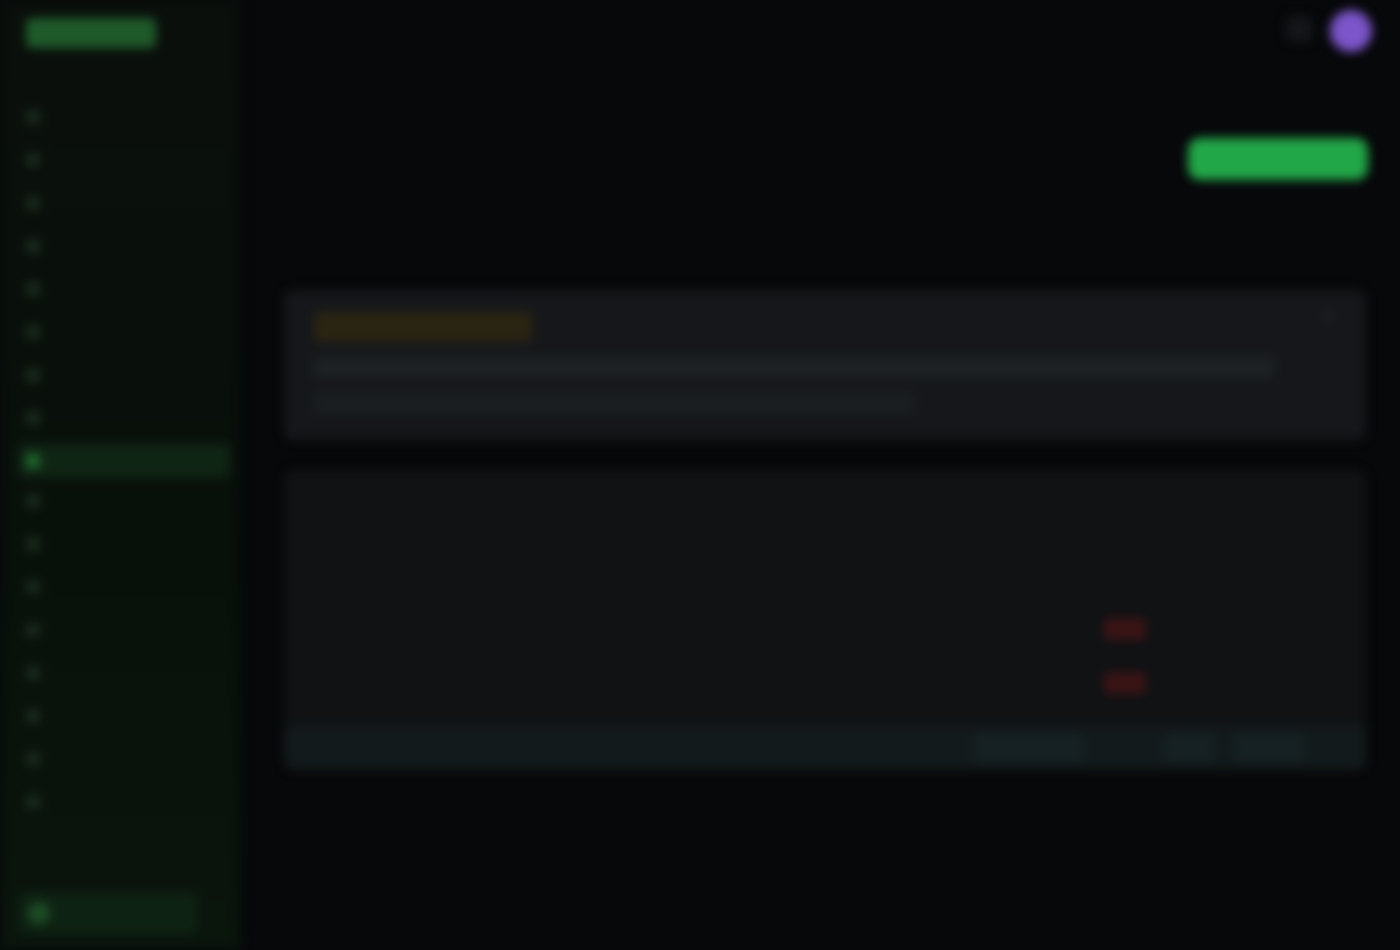  What do you see at coordinates (1328, 318) in the screenshot?
I see `close-icon: ✕` at bounding box center [1328, 318].